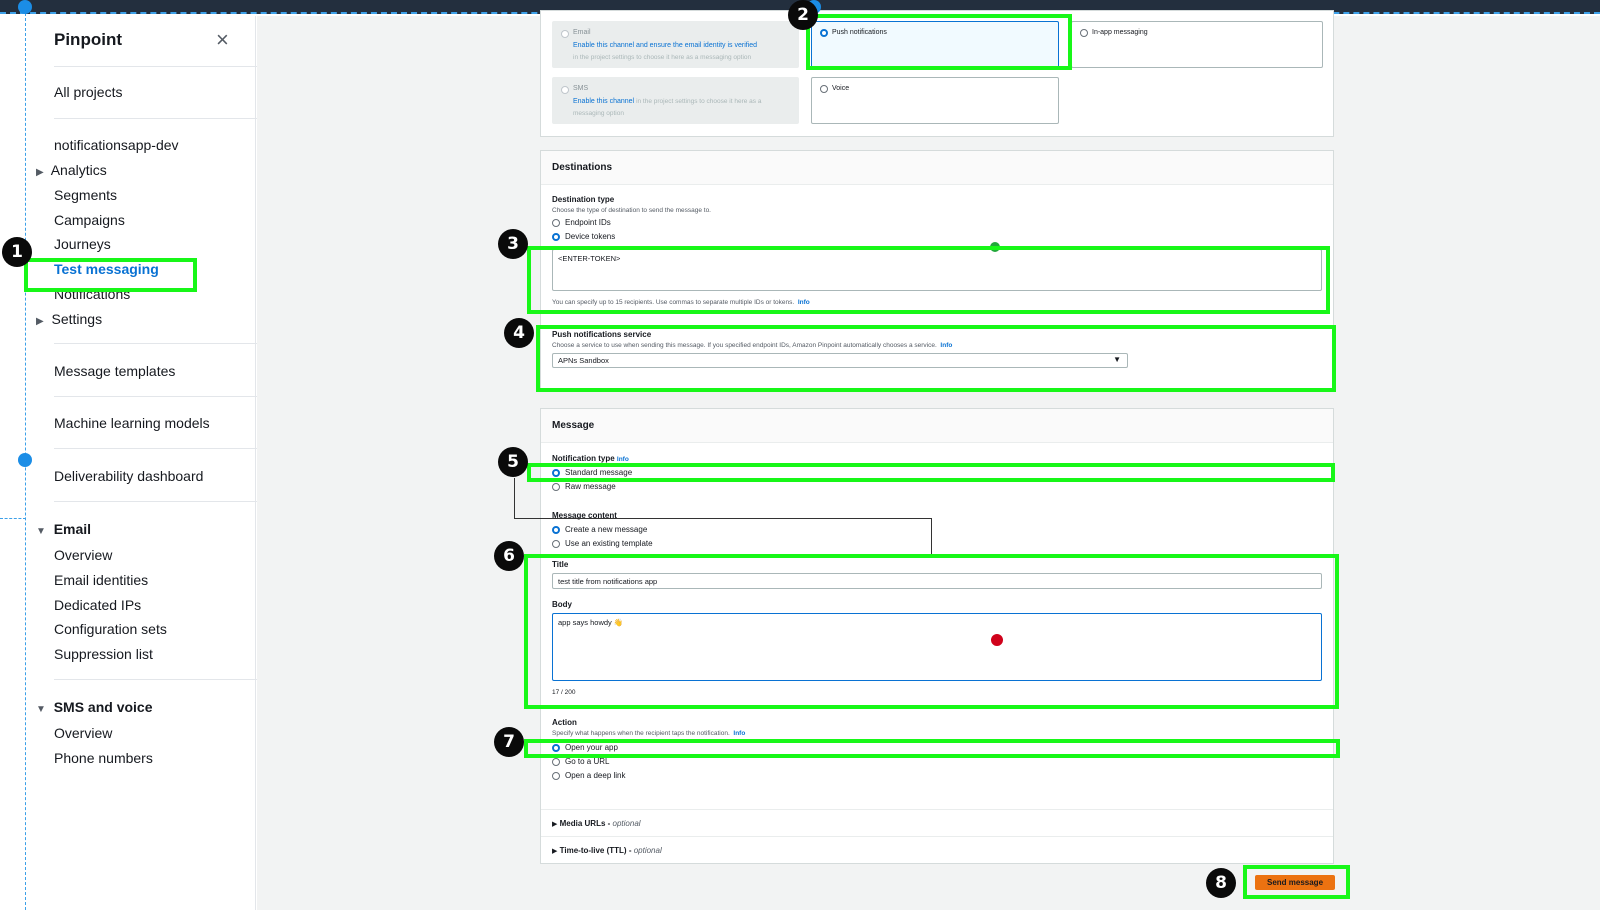  I want to click on sidebar-item-analytics: ▶ Analytics, so click(71, 170).